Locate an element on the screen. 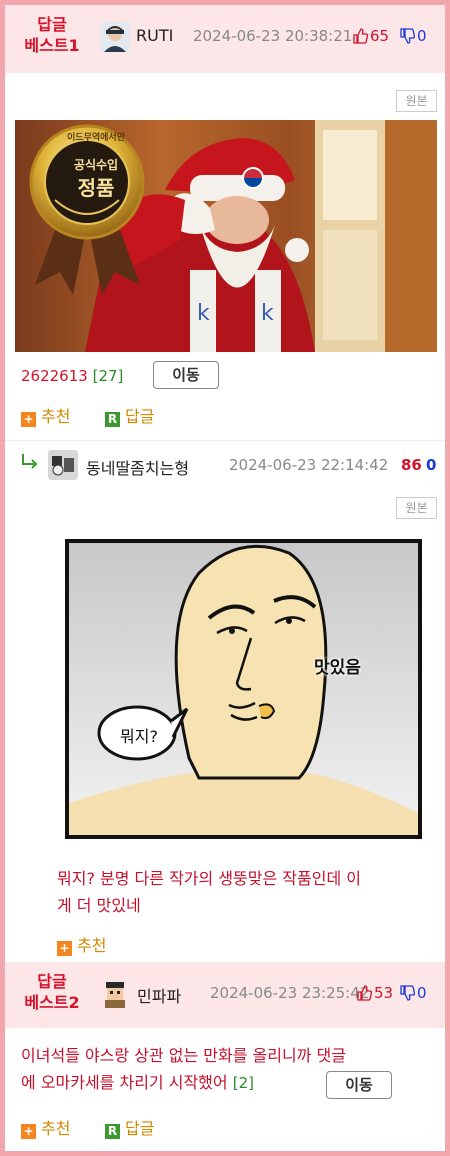  view-count: 2622613 [27] is located at coordinates (72, 376).